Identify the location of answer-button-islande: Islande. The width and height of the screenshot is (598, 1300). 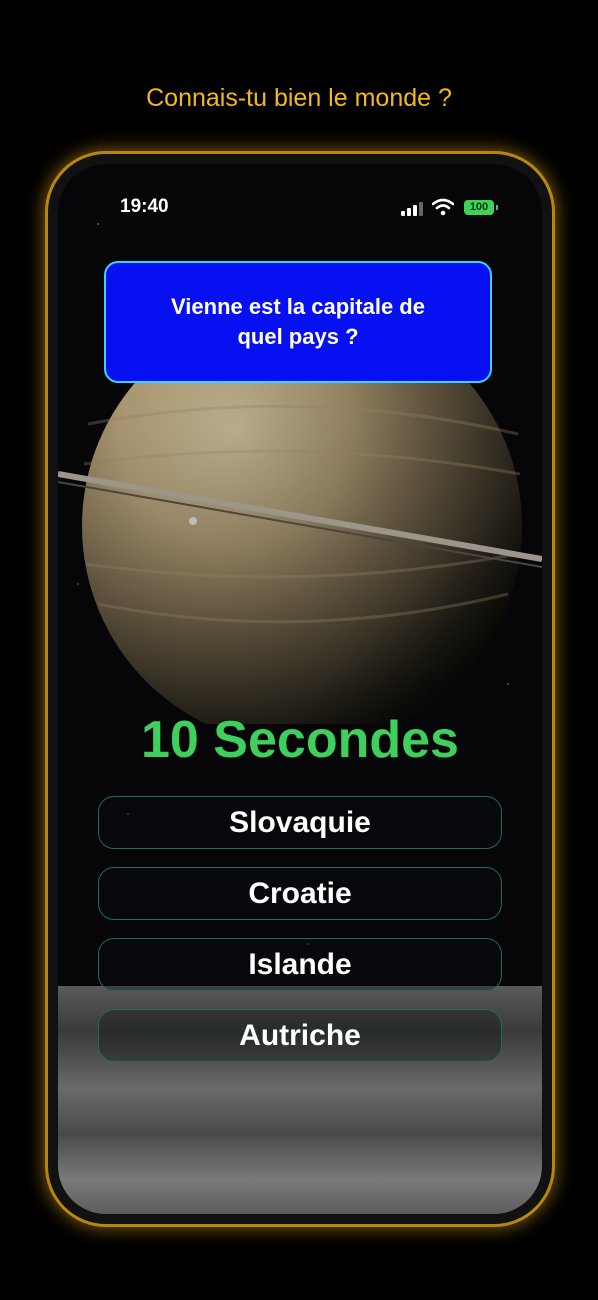
(300, 964).